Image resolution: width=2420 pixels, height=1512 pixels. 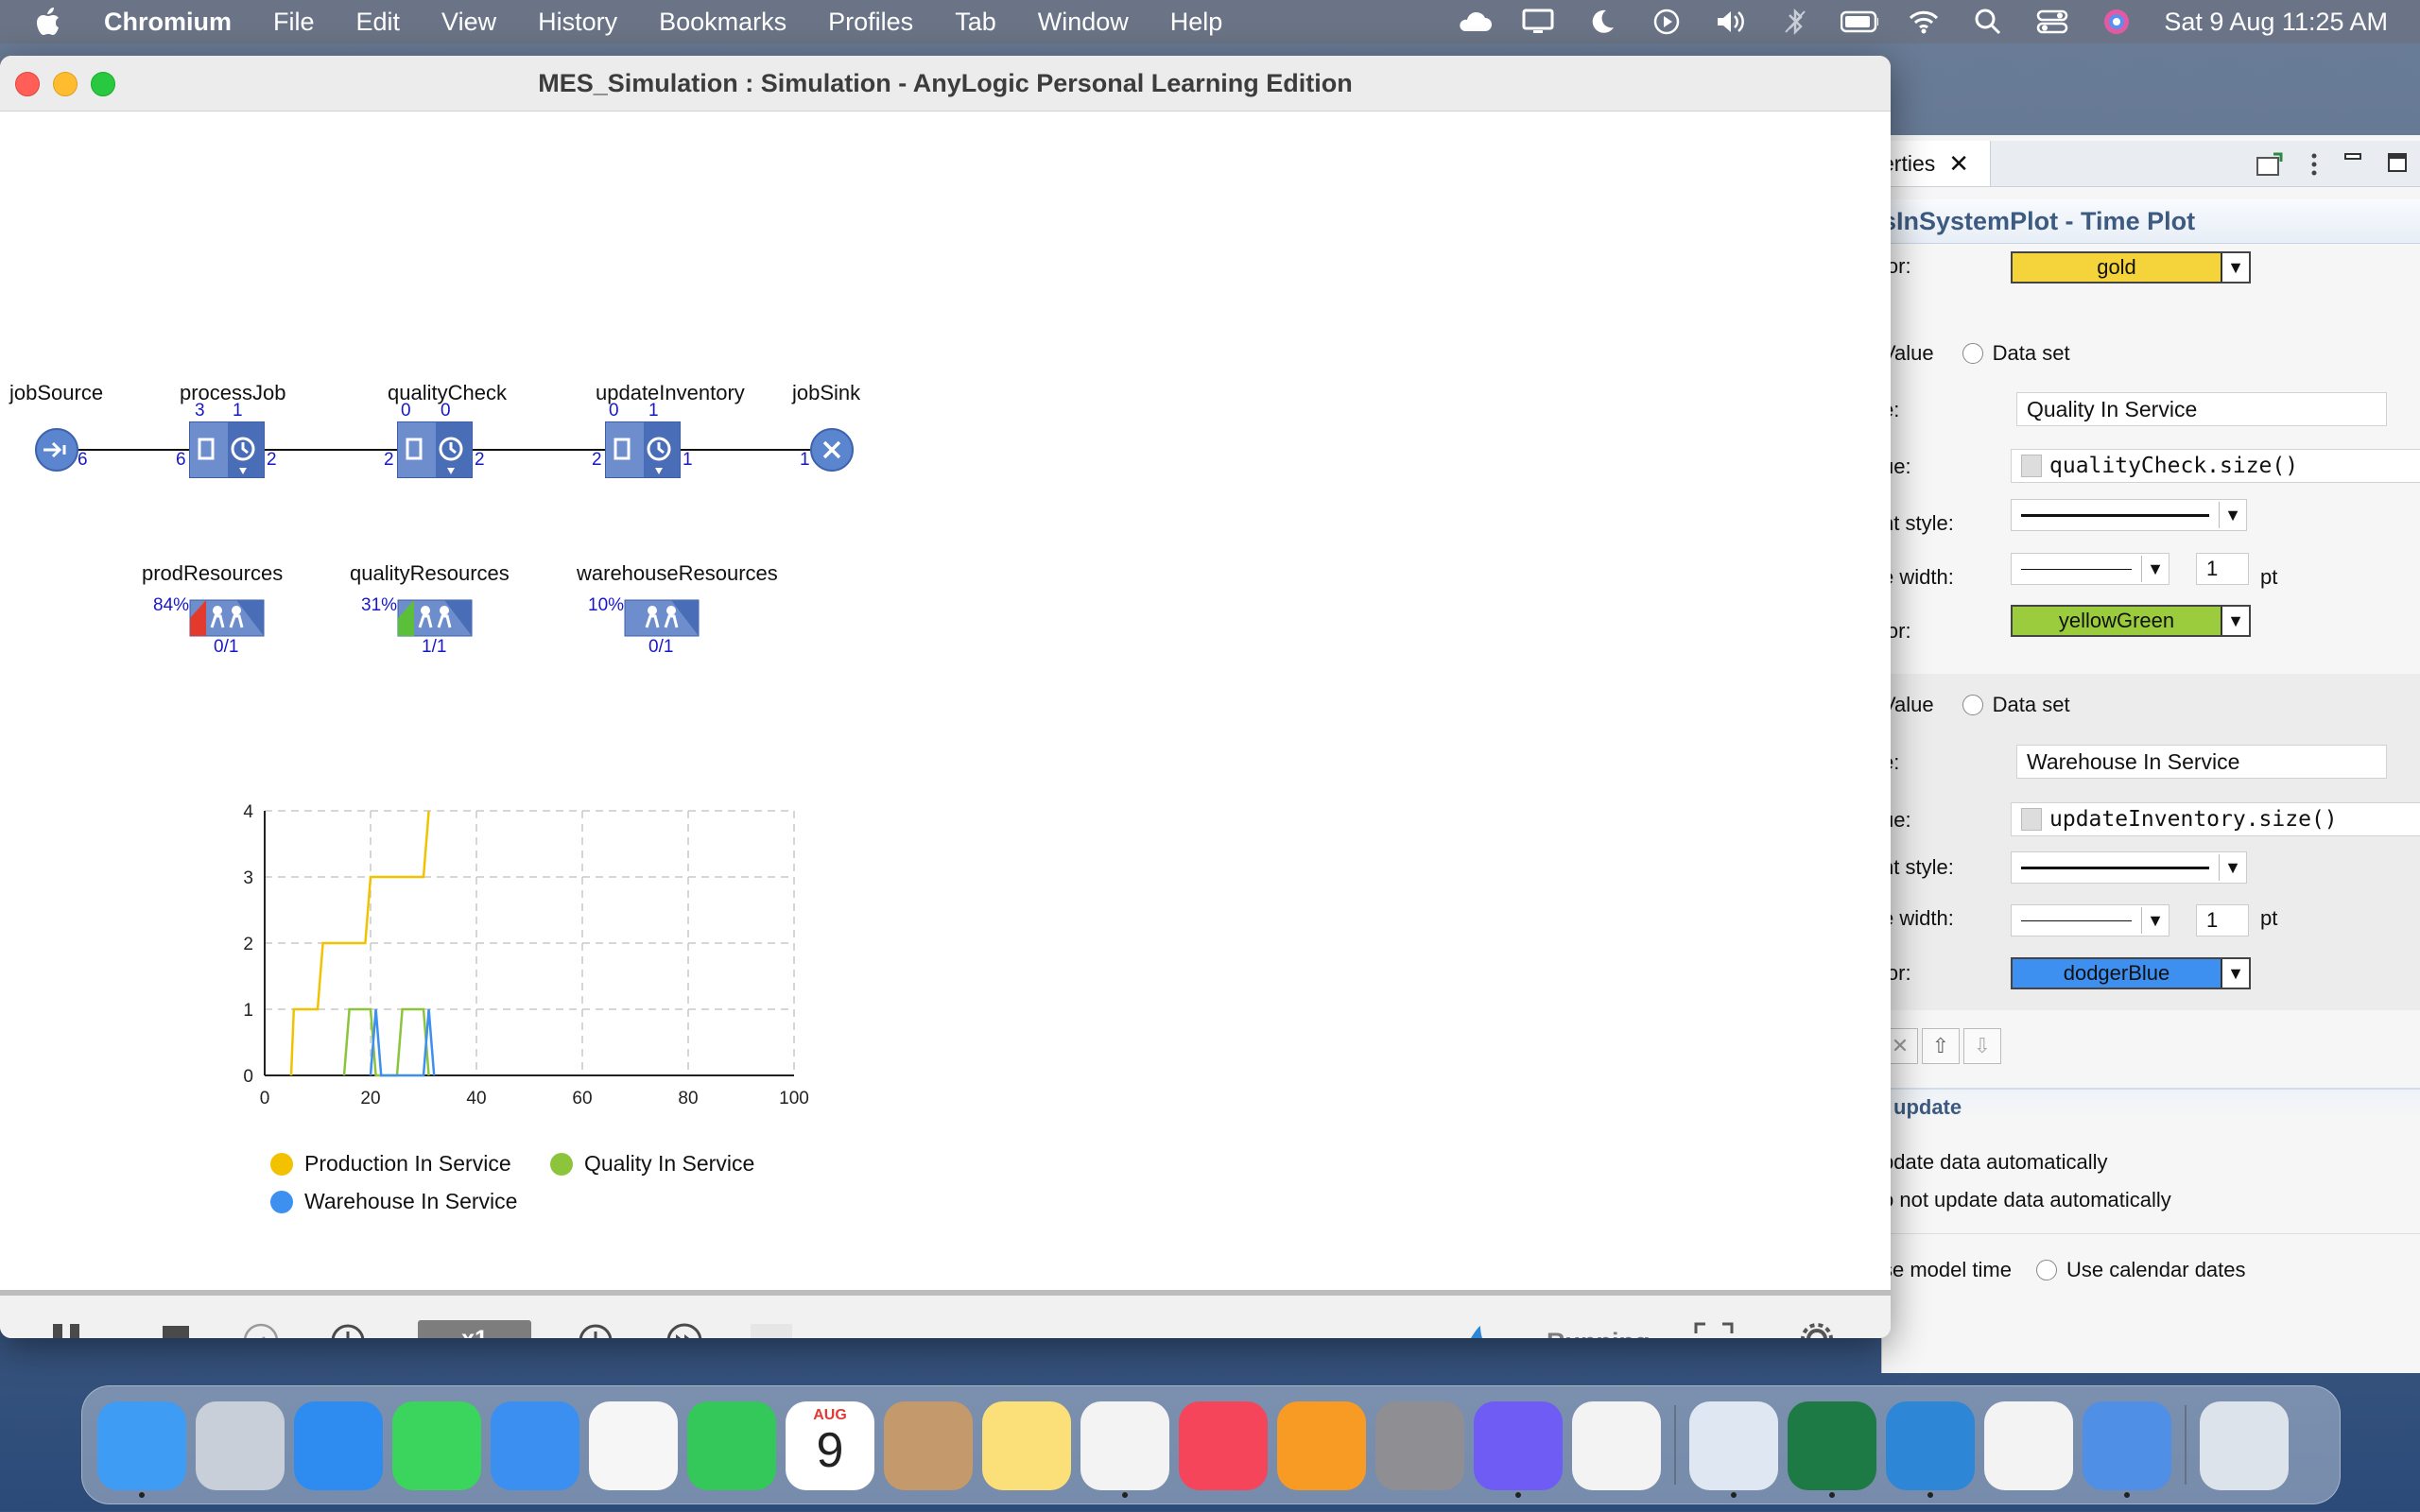 What do you see at coordinates (2117, 22) in the screenshot?
I see `siri-icon` at bounding box center [2117, 22].